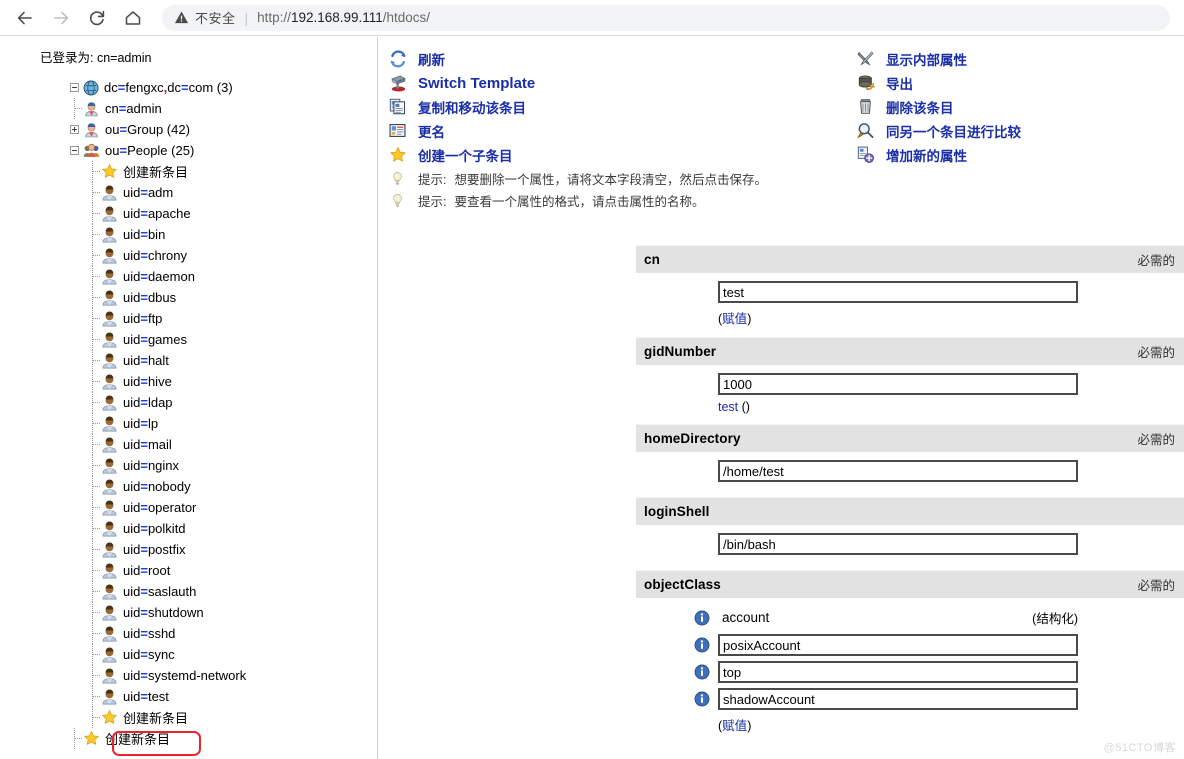  What do you see at coordinates (868, 59) in the screenshot?
I see `tools-icon` at bounding box center [868, 59].